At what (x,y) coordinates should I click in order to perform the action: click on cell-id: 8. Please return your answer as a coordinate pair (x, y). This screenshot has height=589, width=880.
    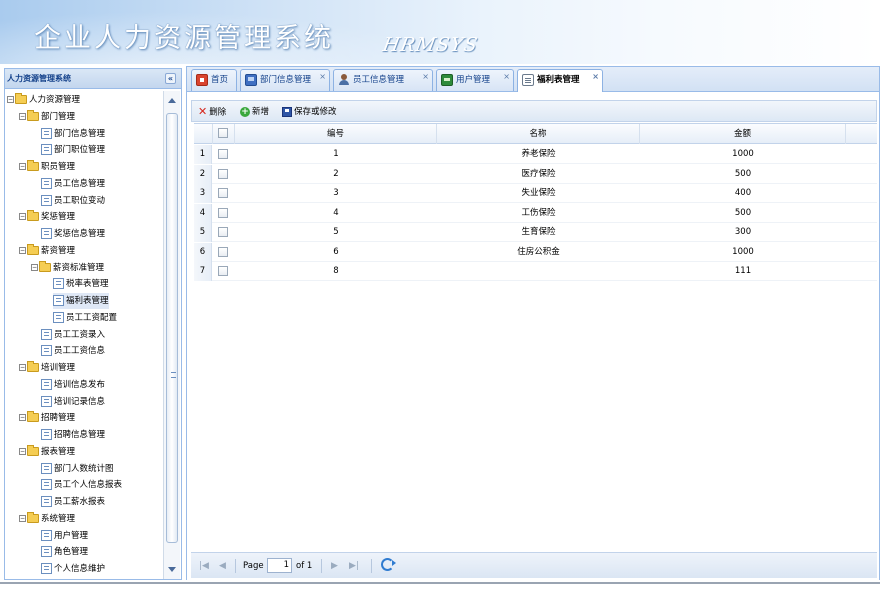
    Looking at the image, I should click on (336, 271).